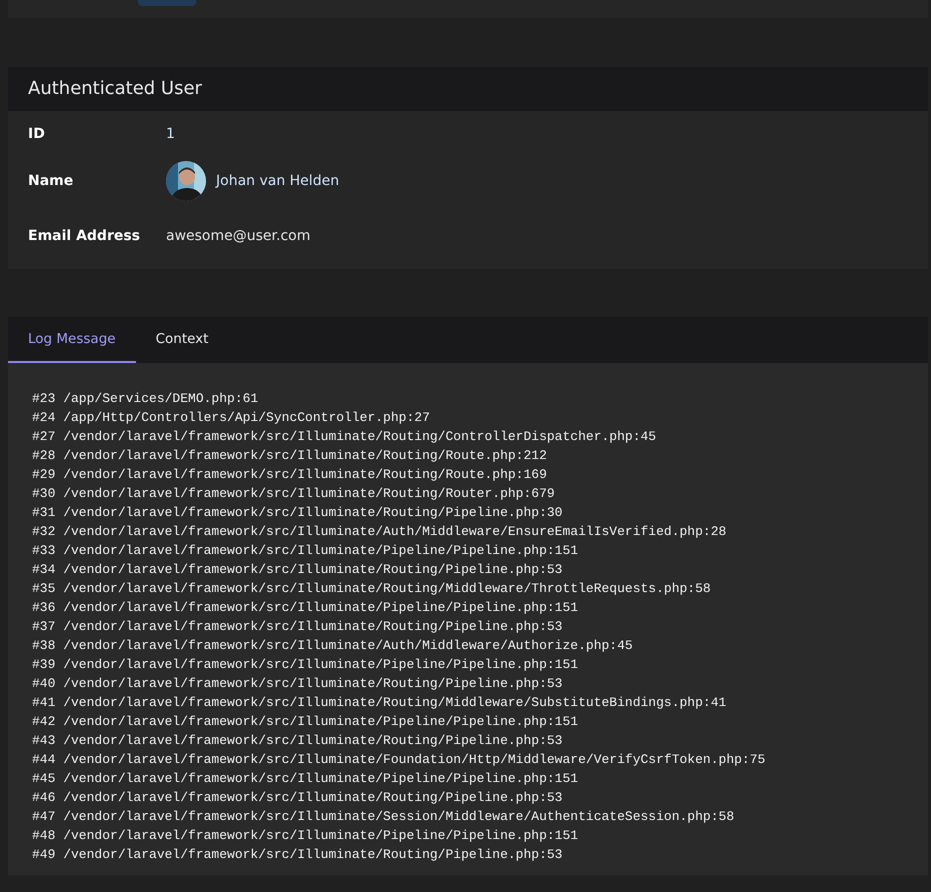 Image resolution: width=931 pixels, height=892 pixels. Describe the element at coordinates (298, 741) in the screenshot. I see `log-line: #43 /vendor/laravel/framework/src/Illuminate/Routing/Pipeline.php:53` at that location.